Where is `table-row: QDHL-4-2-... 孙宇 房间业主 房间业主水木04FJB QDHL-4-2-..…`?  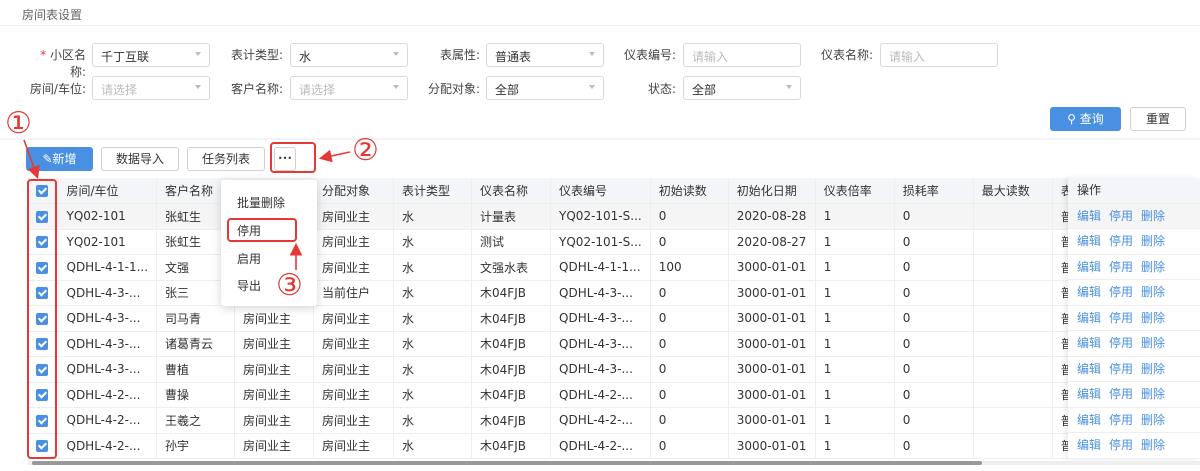
table-row: QDHL-4-2-... 孙宇 房间业主 房间业主水木04FJB QDHL-4-2-..… is located at coordinates (555, 446).